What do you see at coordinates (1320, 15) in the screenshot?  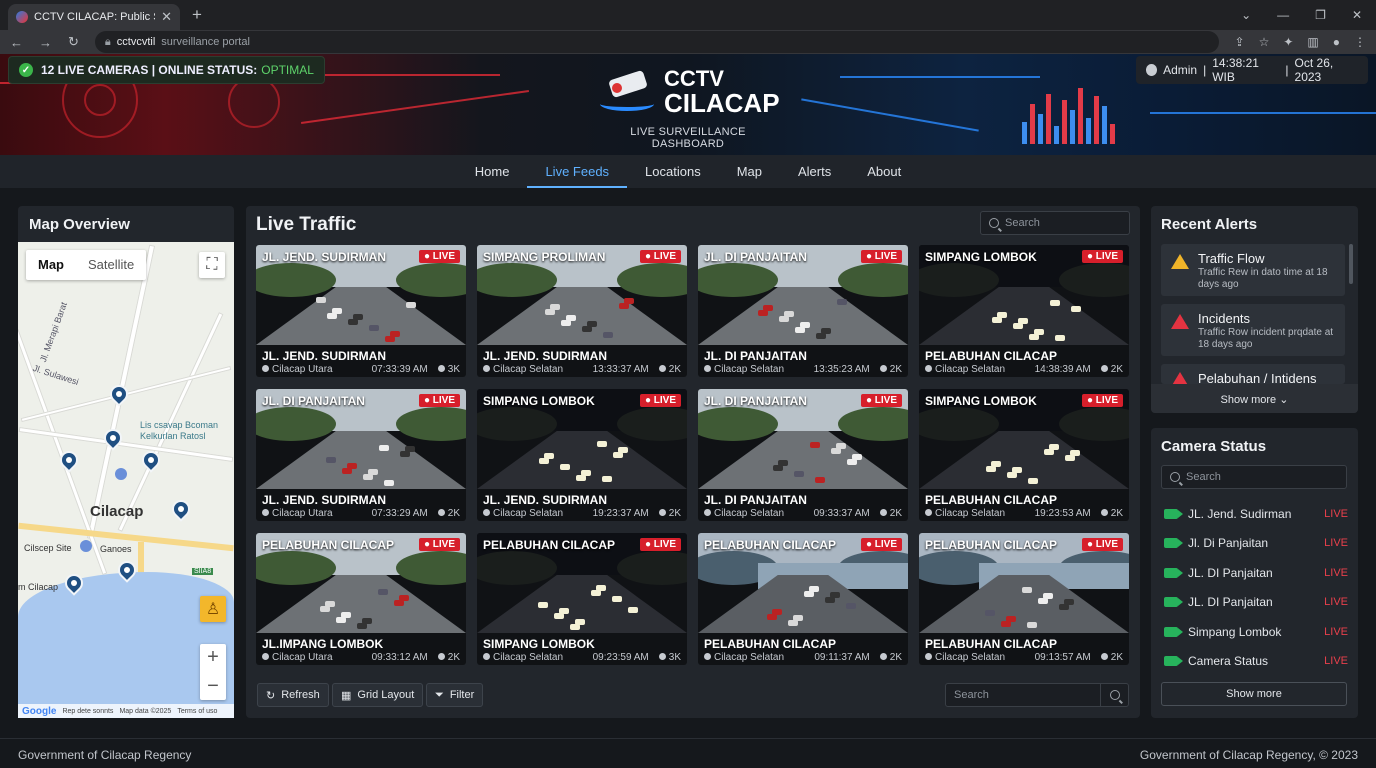 I see `restore-icon: ❐` at bounding box center [1320, 15].